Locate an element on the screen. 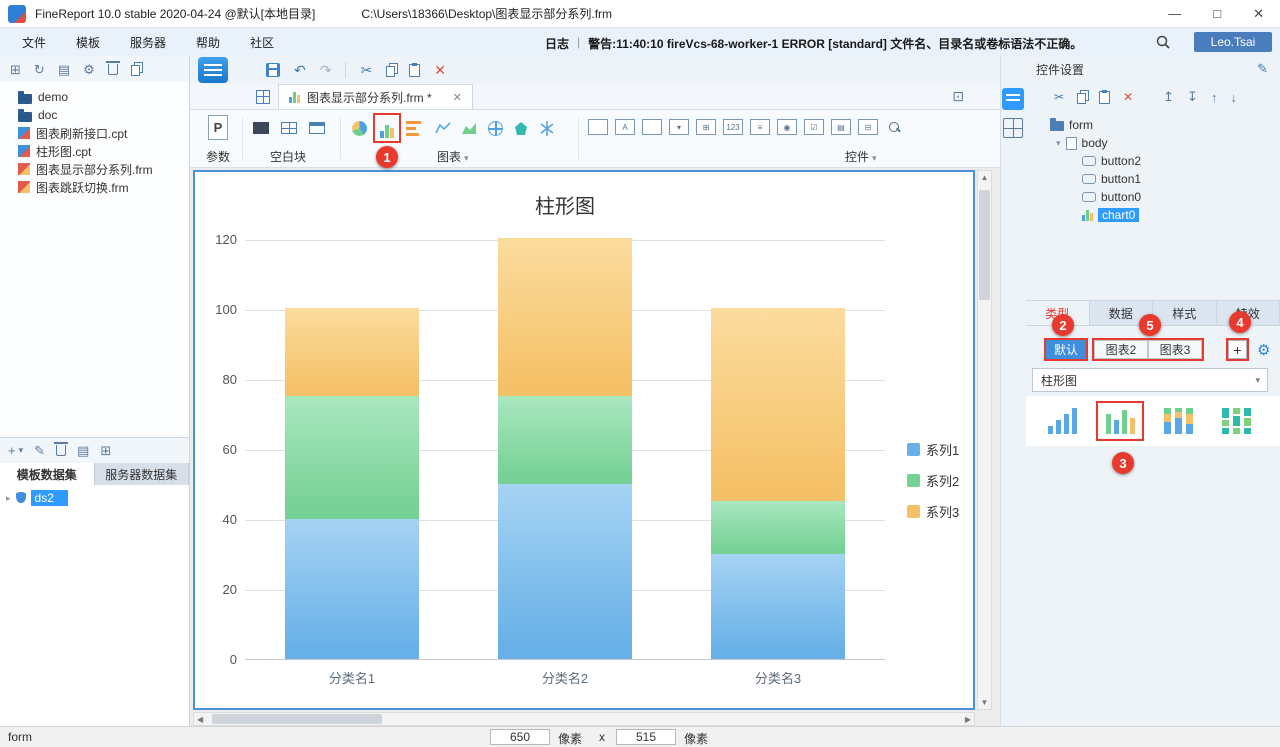 The image size is (1280, 747). line-chart-icon is located at coordinates (443, 128).